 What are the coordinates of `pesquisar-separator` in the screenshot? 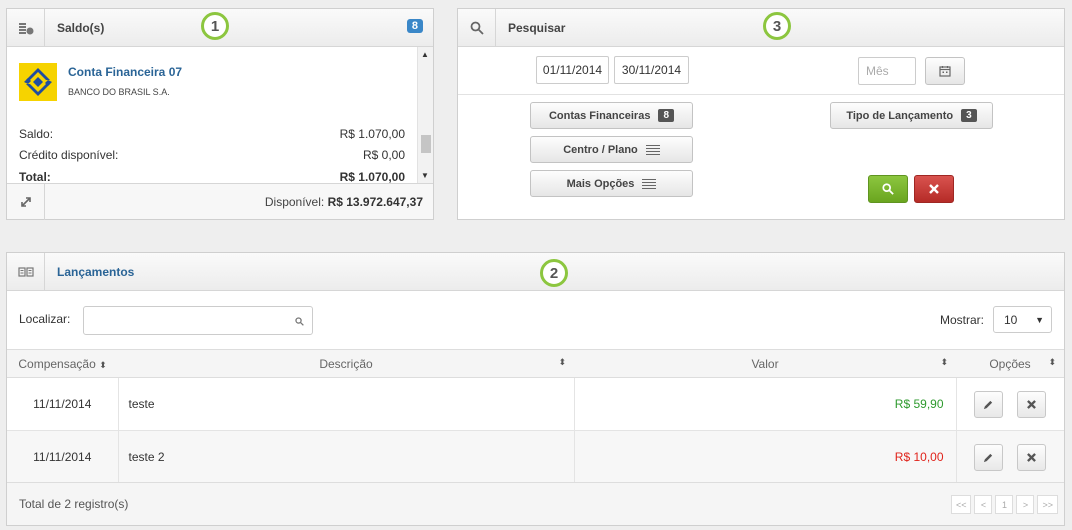 It's located at (761, 94).